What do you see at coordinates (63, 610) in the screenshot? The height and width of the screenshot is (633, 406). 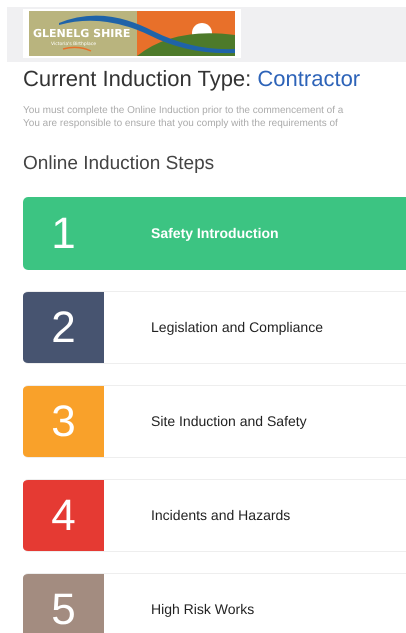 I see `step-number: 5` at bounding box center [63, 610].